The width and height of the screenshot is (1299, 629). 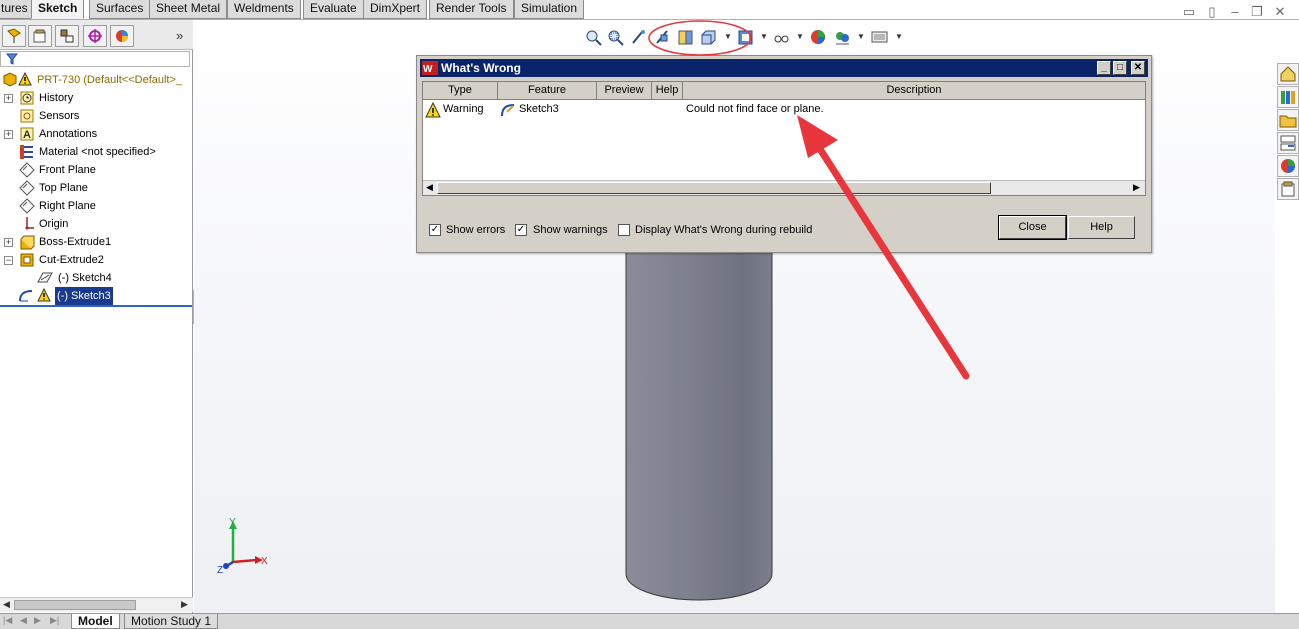 I want to click on design-library-button, so click(x=1288, y=97).